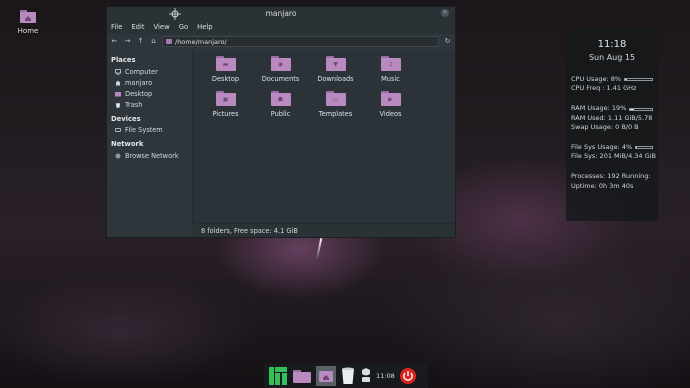 This screenshot has height=388, width=690. I want to click on sidebar-item-label: Computer, so click(141, 71).